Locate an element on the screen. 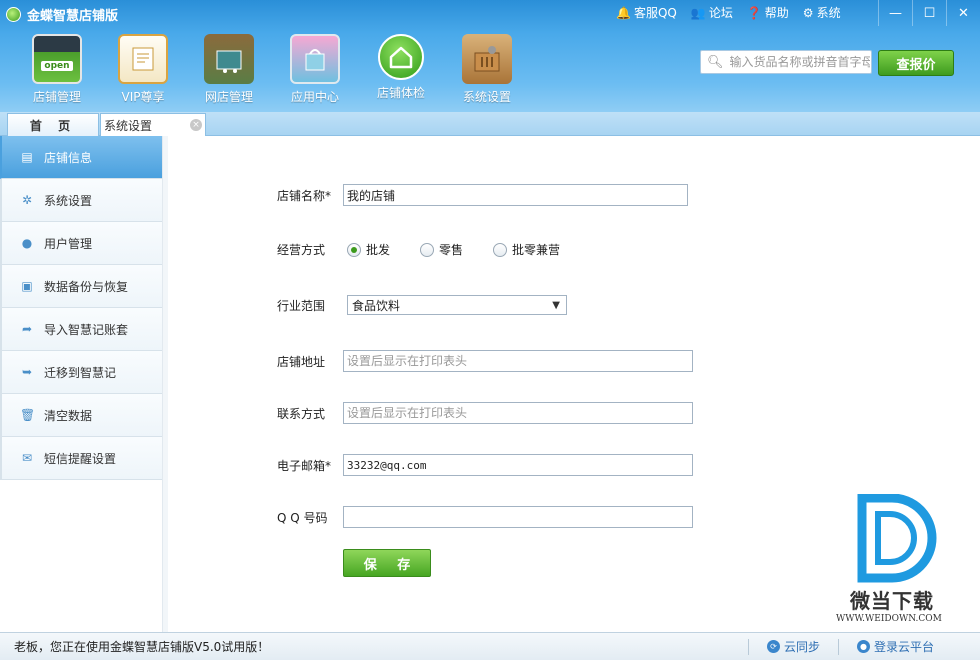 The image size is (980, 660). maximize-button: ☐ is located at coordinates (929, 13).